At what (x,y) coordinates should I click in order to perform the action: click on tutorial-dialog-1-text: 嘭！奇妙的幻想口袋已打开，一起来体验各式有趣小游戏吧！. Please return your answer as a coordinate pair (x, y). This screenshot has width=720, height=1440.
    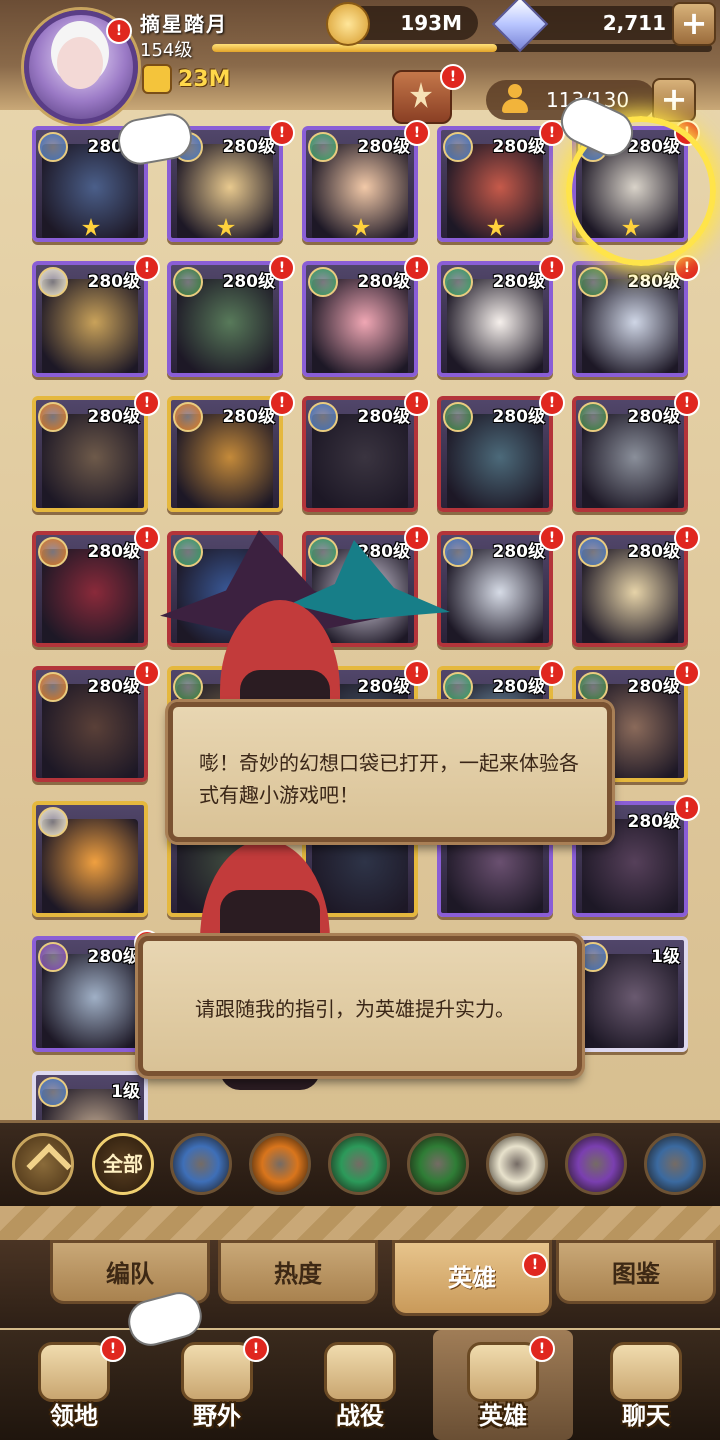
    Looking at the image, I should click on (389, 779).